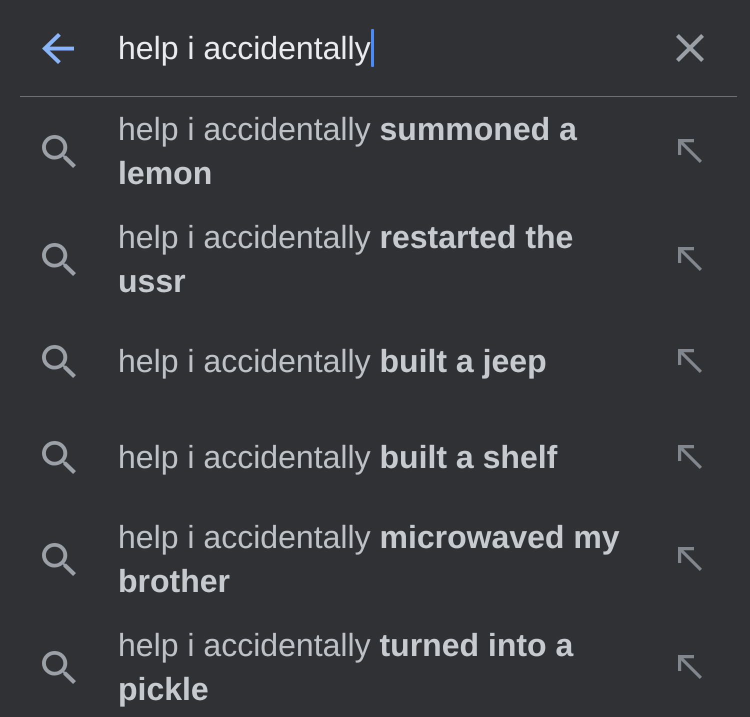  Describe the element at coordinates (378, 259) in the screenshot. I see `suggestion-text: help i accidentally restarted the ussr` at that location.